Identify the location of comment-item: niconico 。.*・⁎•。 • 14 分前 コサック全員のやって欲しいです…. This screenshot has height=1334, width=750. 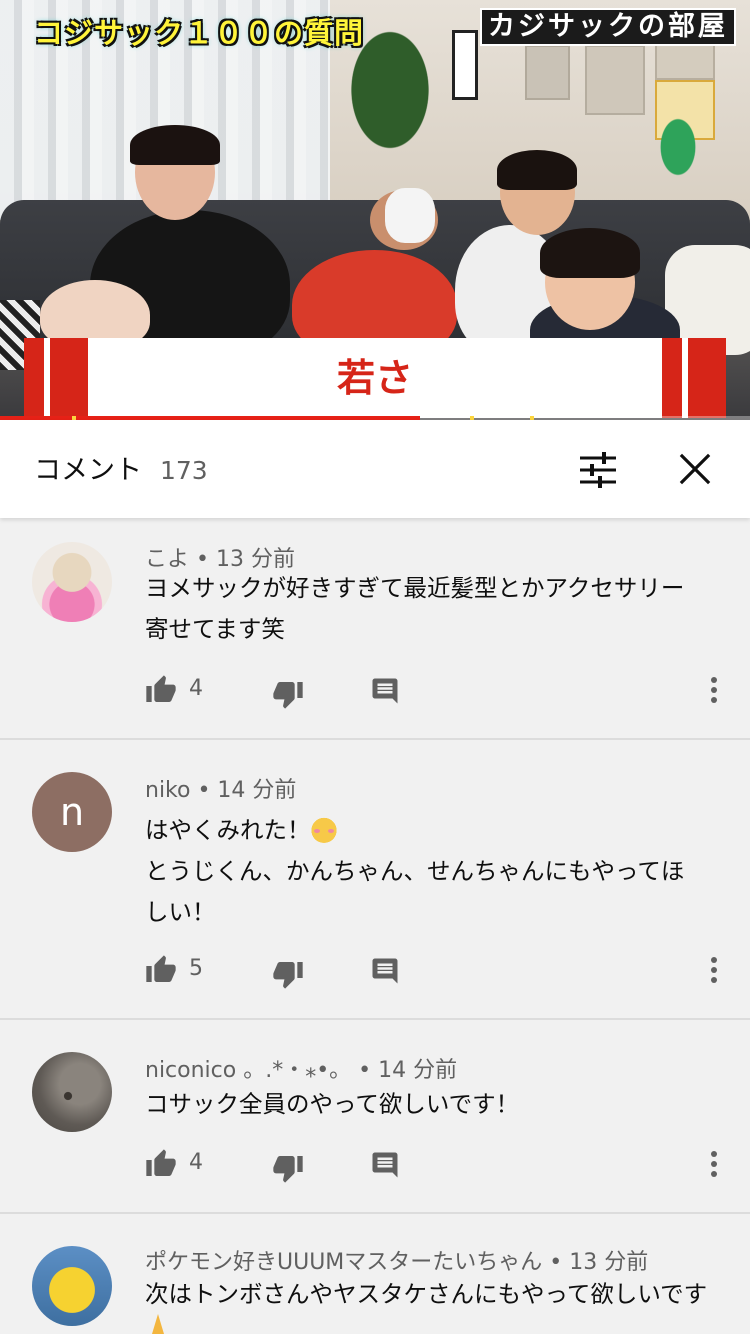
(375, 1117).